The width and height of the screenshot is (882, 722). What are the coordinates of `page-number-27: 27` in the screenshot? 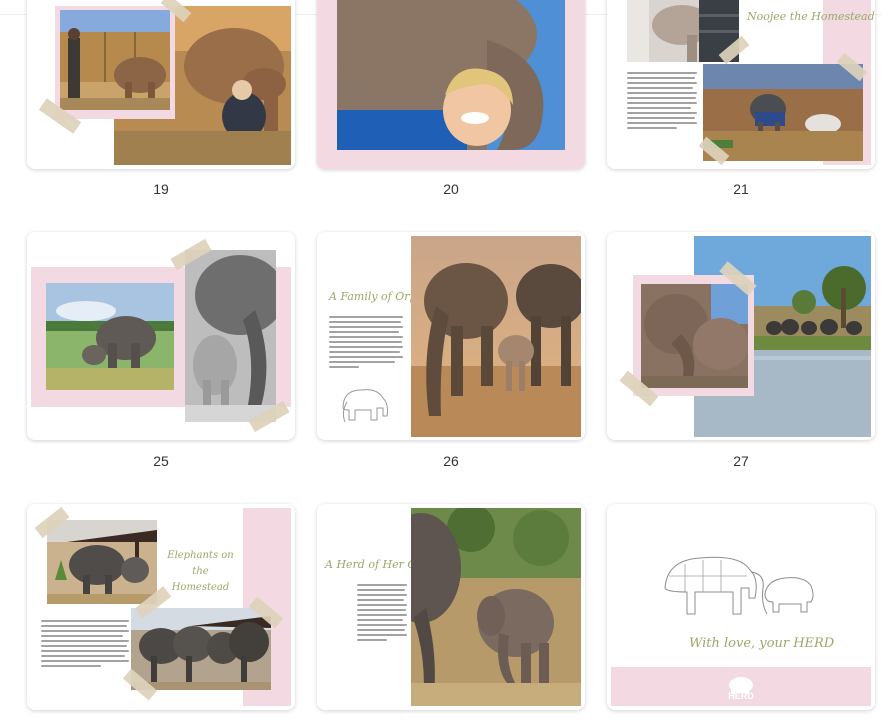 It's located at (741, 461).